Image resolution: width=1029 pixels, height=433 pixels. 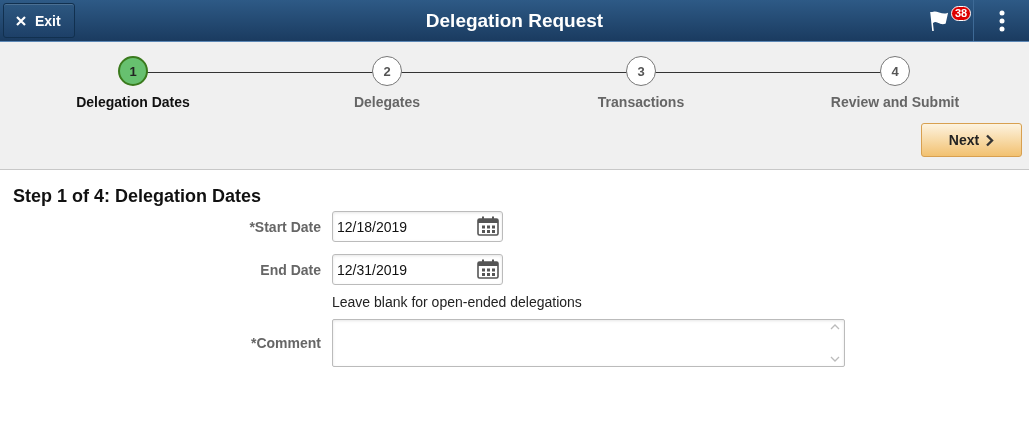 What do you see at coordinates (990, 140) in the screenshot?
I see `chevron-right-icon` at bounding box center [990, 140].